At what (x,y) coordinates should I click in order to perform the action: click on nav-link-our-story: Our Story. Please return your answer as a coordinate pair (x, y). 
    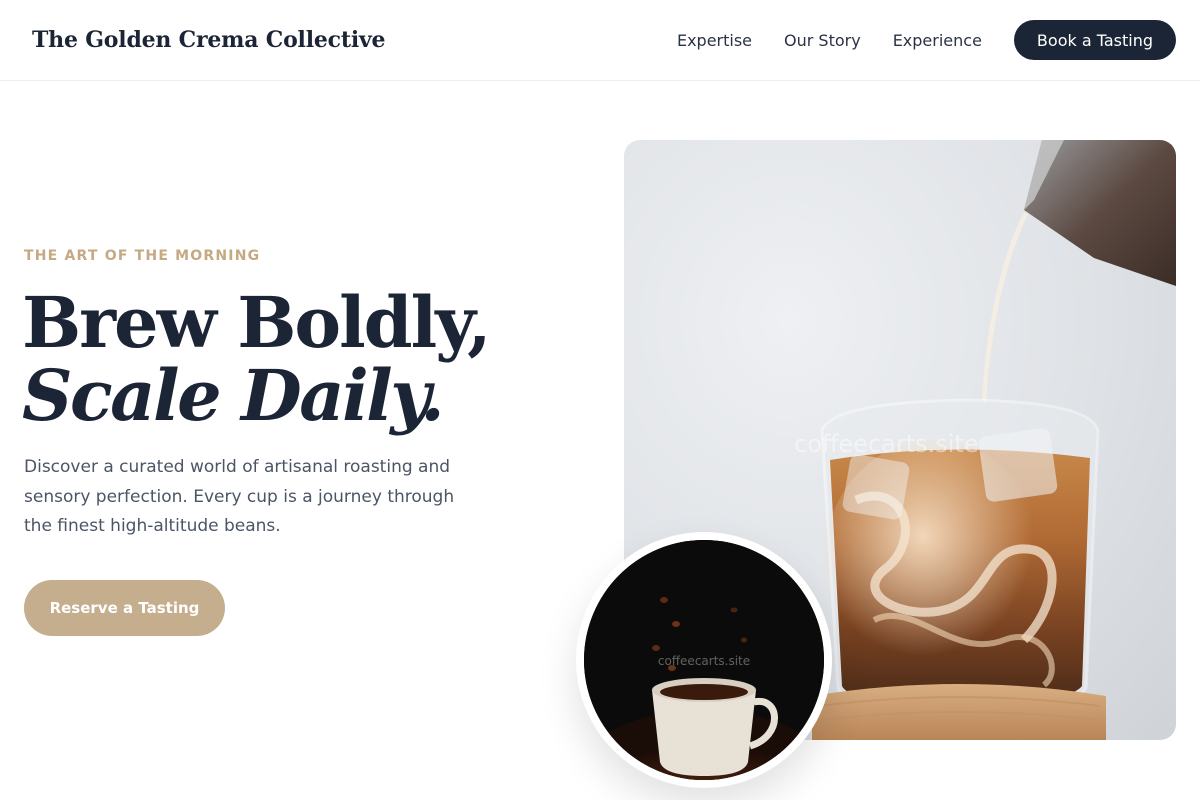
    Looking at the image, I should click on (822, 40).